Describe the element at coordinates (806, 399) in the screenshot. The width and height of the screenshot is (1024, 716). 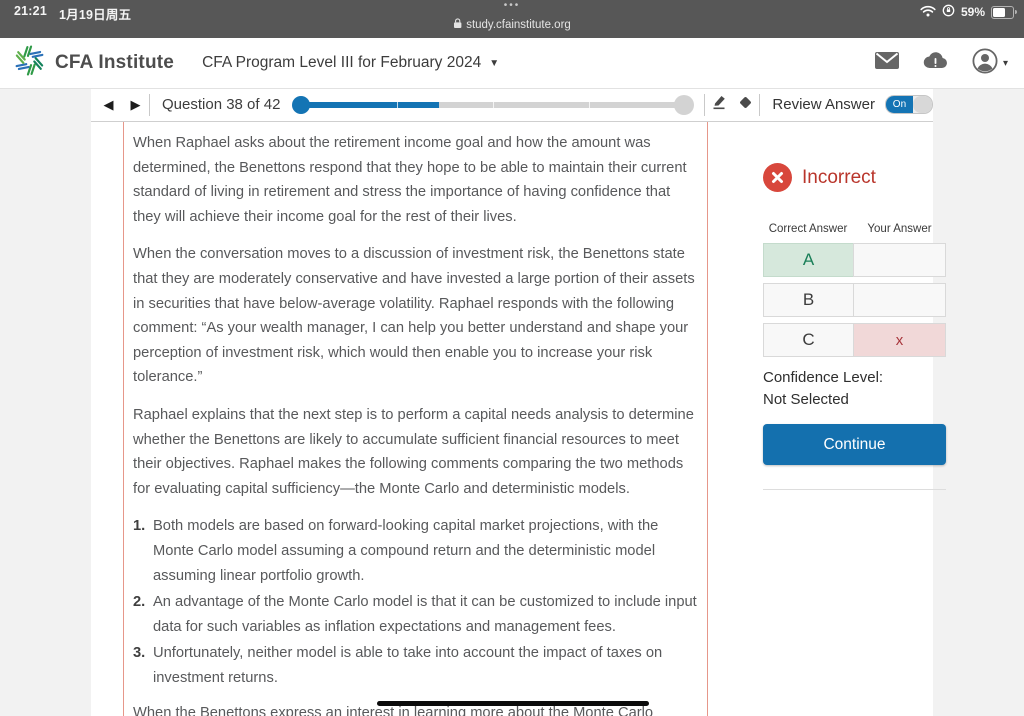
I see `confidence-value: Not Selected` at that location.